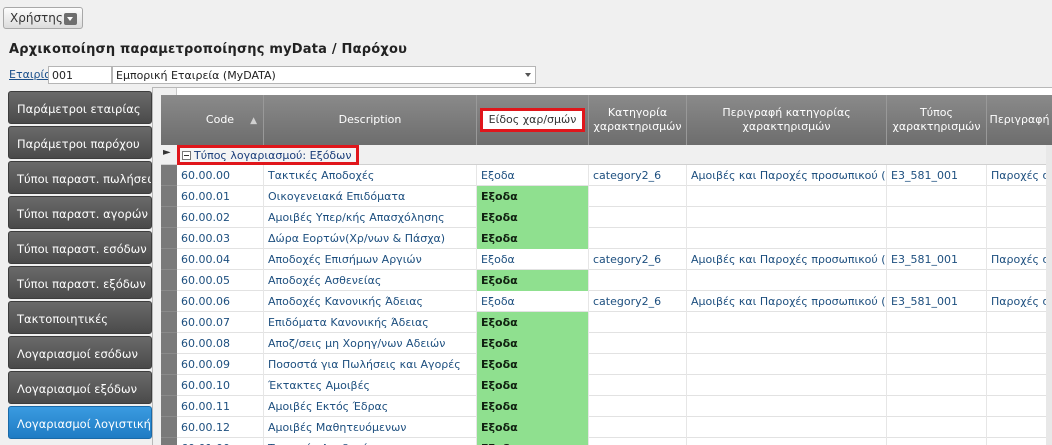 Image resolution: width=1052 pixels, height=445 pixels. I want to click on table-cell: 60.00.04, so click(220, 259).